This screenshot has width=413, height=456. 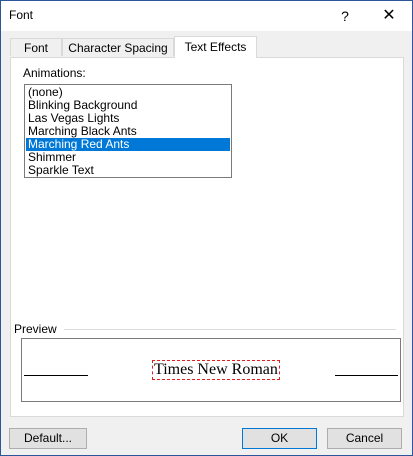 What do you see at coordinates (366, 375) in the screenshot?
I see `preview-baseline-right` at bounding box center [366, 375].